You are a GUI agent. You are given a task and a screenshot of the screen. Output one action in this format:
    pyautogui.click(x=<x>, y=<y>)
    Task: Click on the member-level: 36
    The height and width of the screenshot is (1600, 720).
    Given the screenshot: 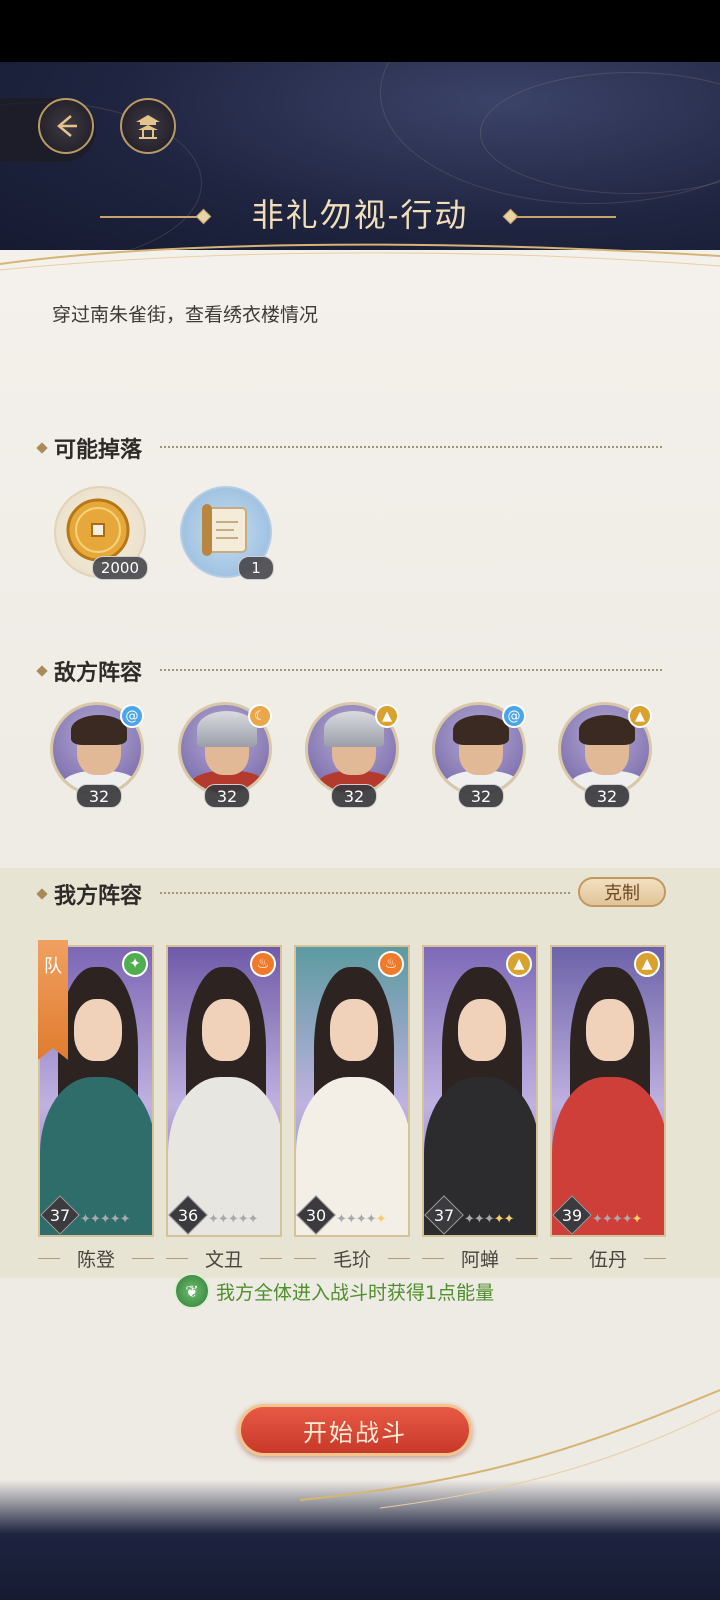 What is the action you would take?
    pyautogui.click(x=188, y=1215)
    